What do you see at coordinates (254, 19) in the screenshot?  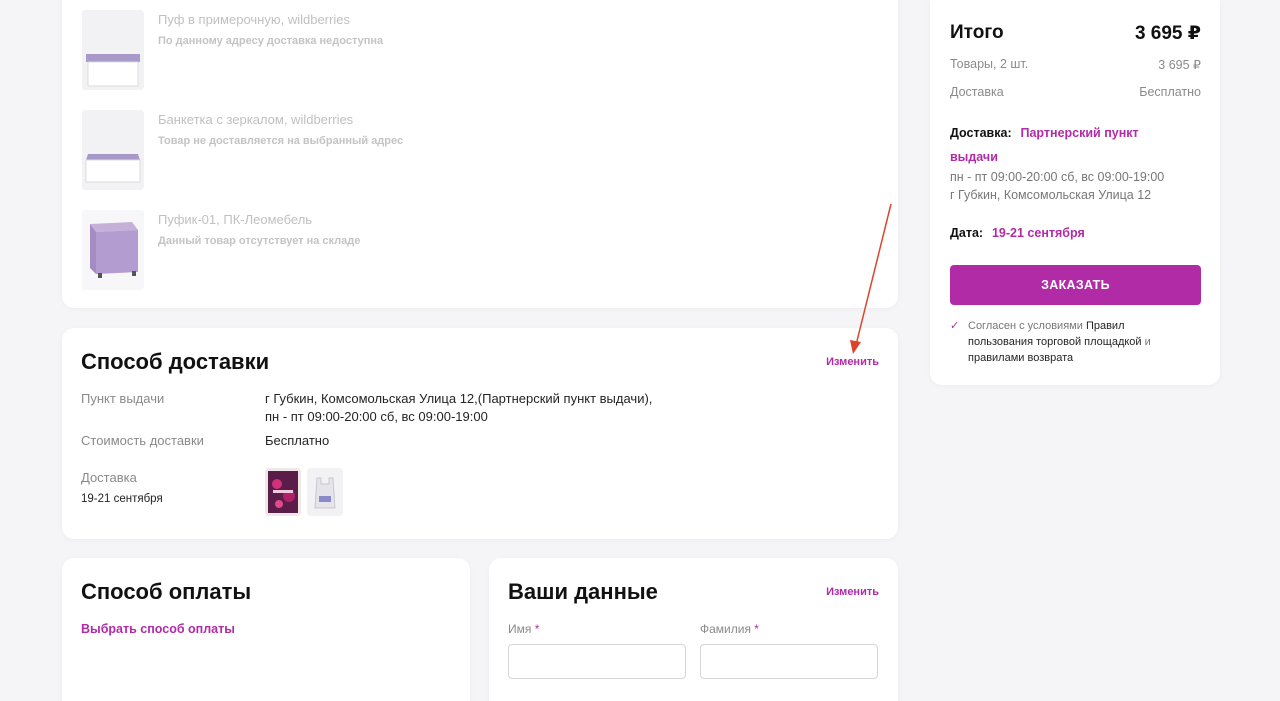 I see `item-title: Пуф в примерочную, wildberries` at bounding box center [254, 19].